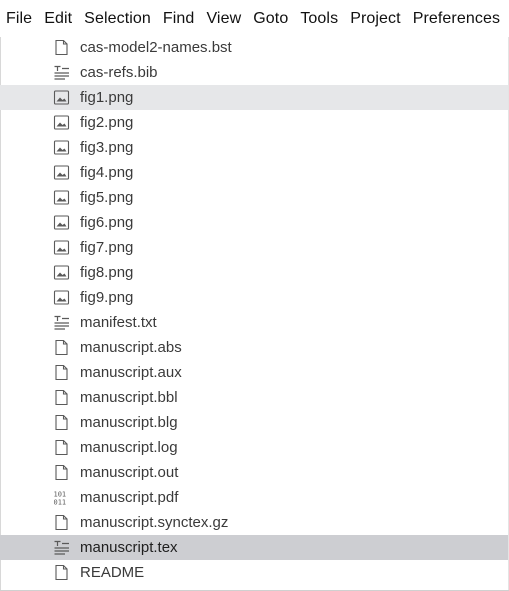 This screenshot has height=591, width=509. I want to click on file-row: fig5.png, so click(254, 197).